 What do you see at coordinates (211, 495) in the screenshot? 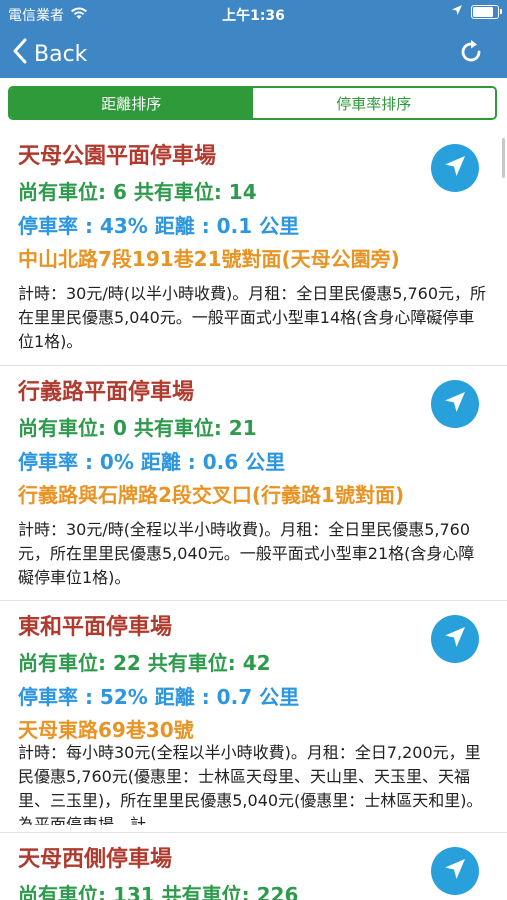
I see `lot-address: 行義路與石牌路2段交叉口(行義路1號對面)` at bounding box center [211, 495].